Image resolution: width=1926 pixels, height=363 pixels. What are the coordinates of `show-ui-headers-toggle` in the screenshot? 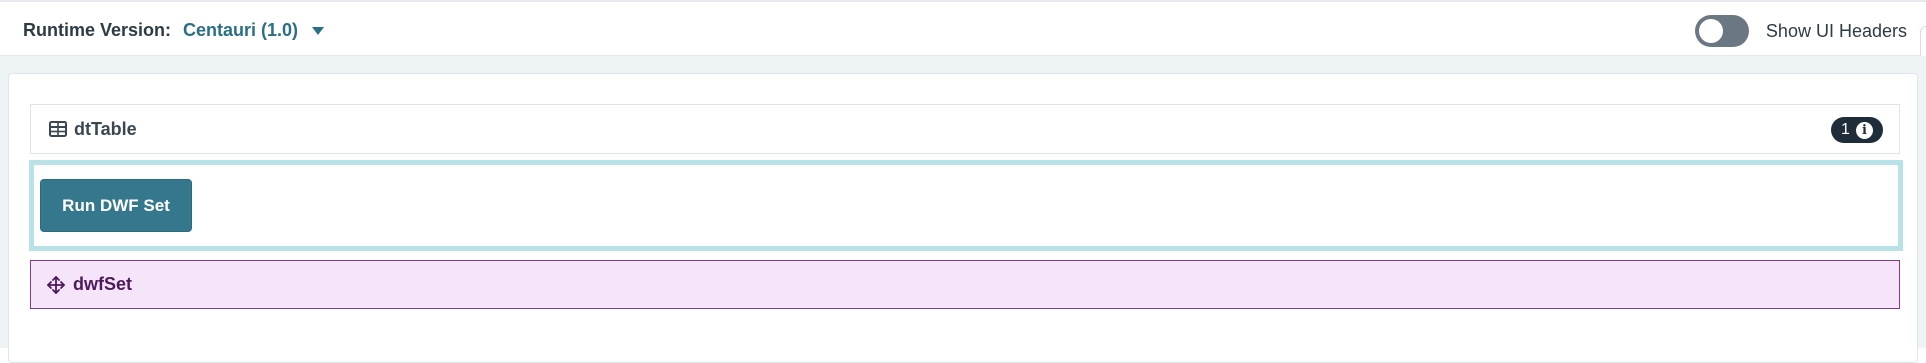 It's located at (1721, 31).